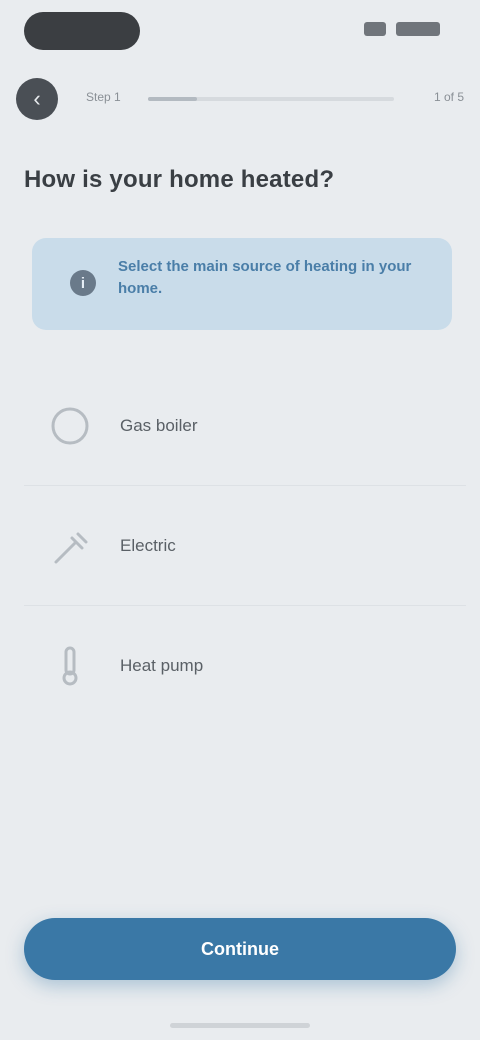 The image size is (480, 1040). What do you see at coordinates (245, 666) in the screenshot?
I see `option-heat-pump: Heat pump` at bounding box center [245, 666].